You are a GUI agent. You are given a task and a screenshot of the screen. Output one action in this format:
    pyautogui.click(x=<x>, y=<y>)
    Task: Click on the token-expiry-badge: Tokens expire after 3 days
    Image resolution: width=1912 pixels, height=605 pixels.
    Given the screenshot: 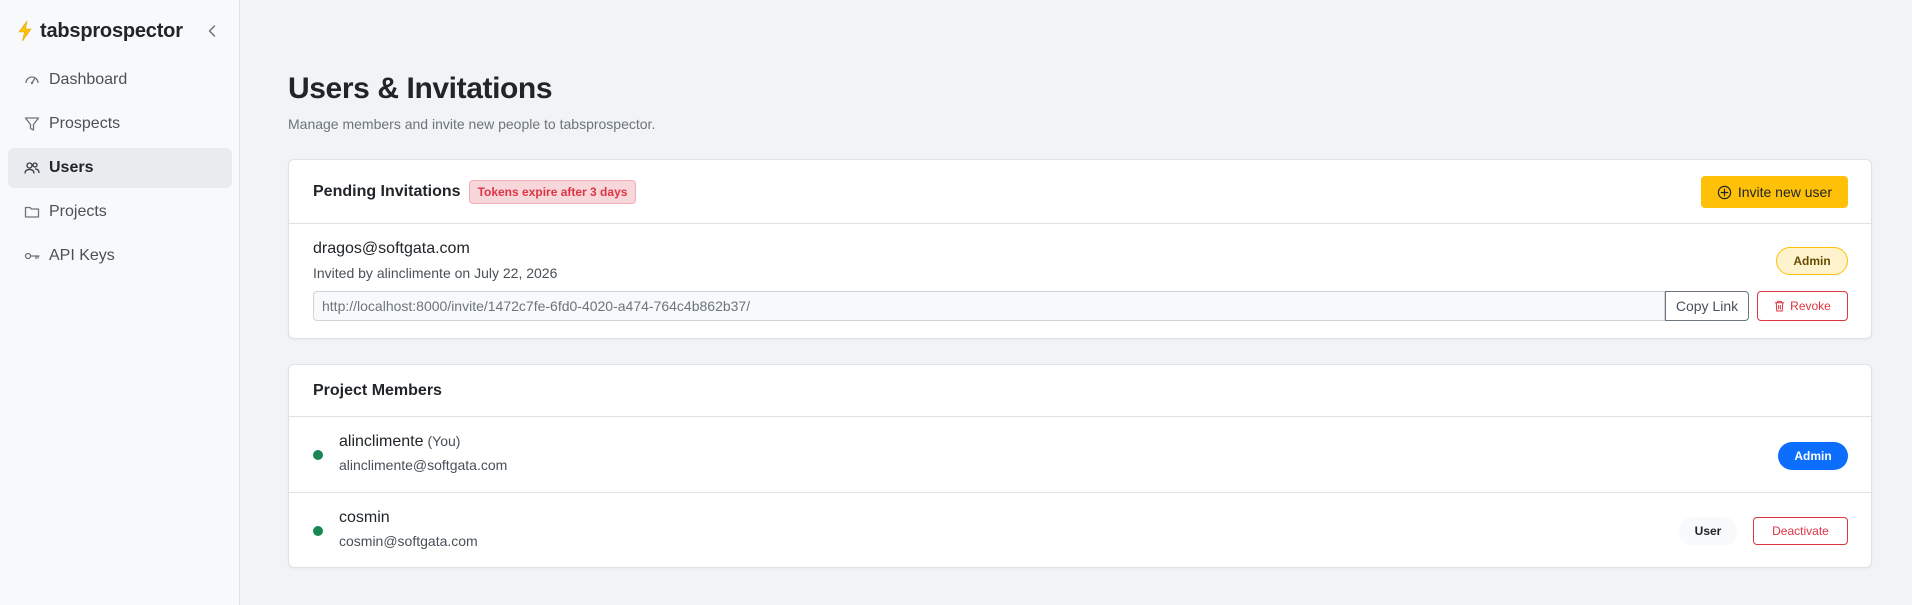 What is the action you would take?
    pyautogui.click(x=552, y=191)
    